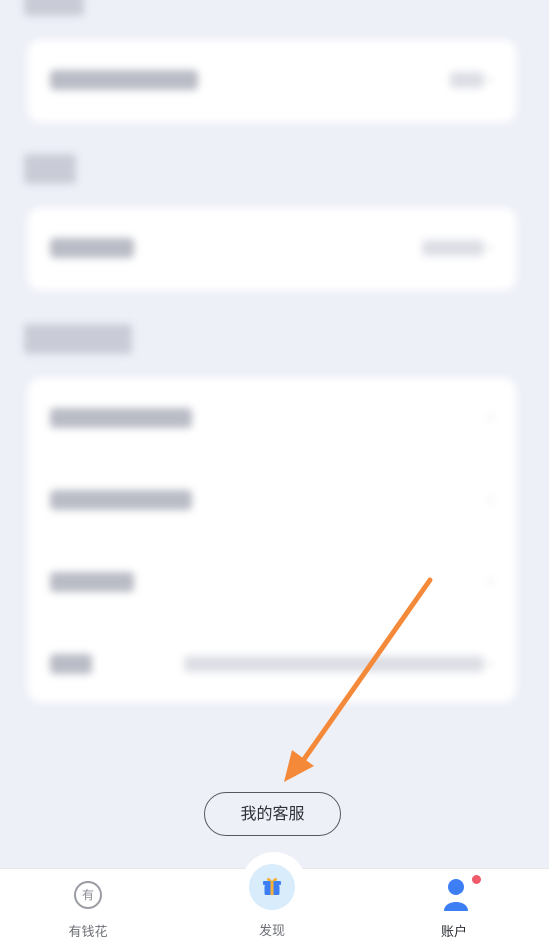 Image resolution: width=549 pixels, height=942 pixels. I want to click on nav-label: 发现, so click(271, 931).